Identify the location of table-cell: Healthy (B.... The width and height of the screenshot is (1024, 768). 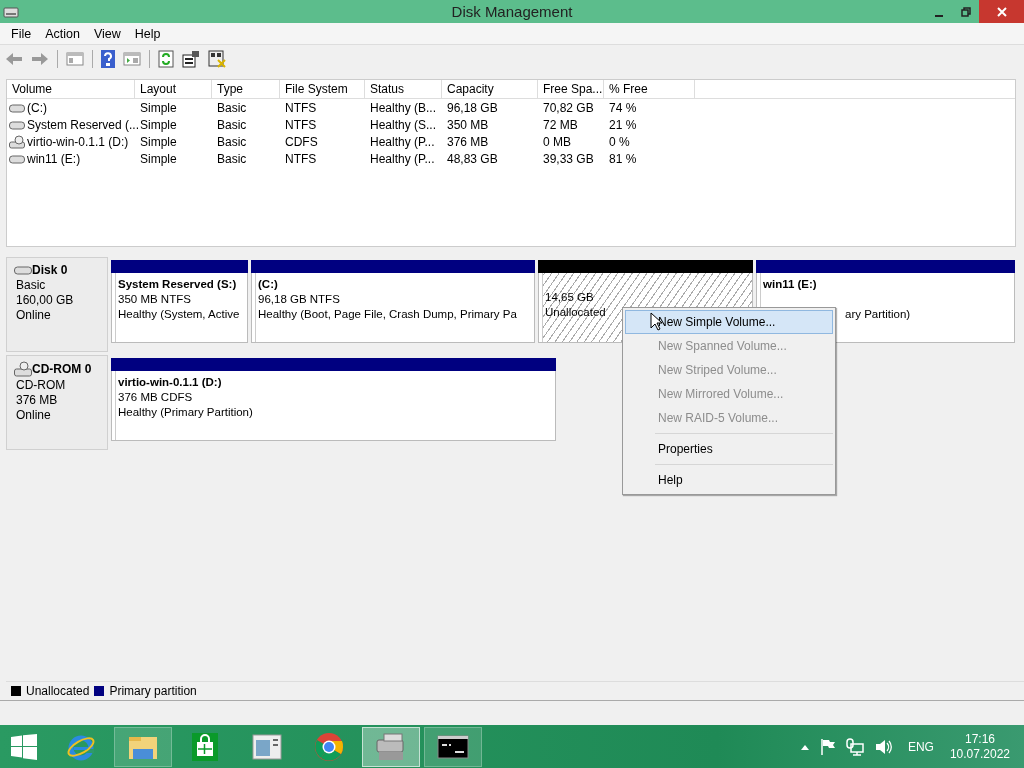
(403, 107).